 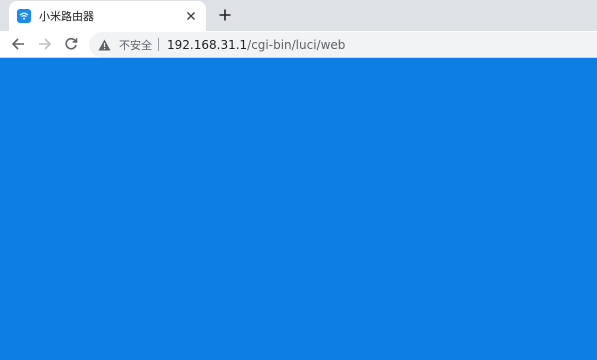 I want to click on browser-toolbar: 不安全 192.168.31.1/cgi-bin/luci/web, so click(x=298, y=44).